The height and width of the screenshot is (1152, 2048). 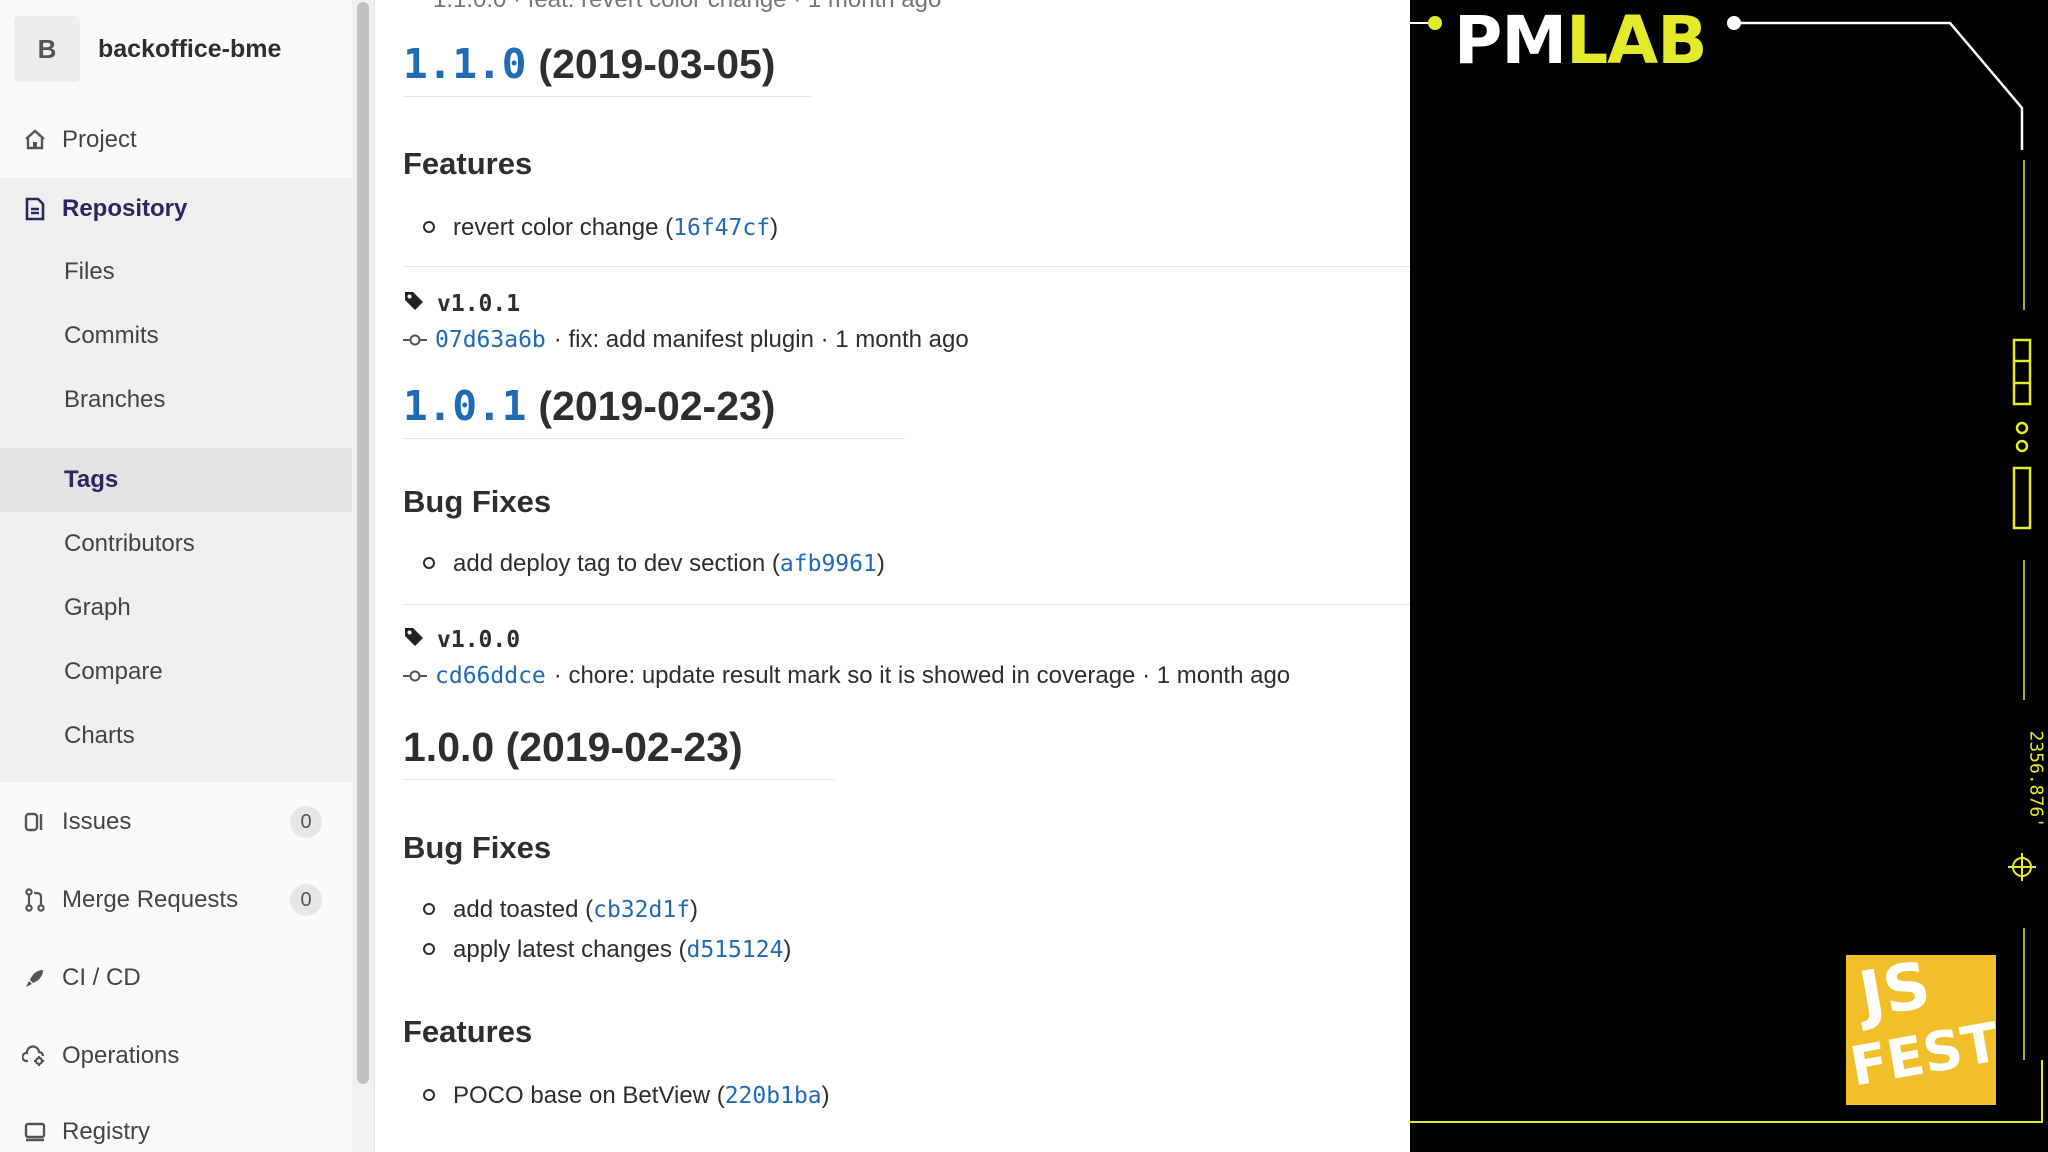 I want to click on list-item: add toasted (cb32d1f), so click(x=560, y=910).